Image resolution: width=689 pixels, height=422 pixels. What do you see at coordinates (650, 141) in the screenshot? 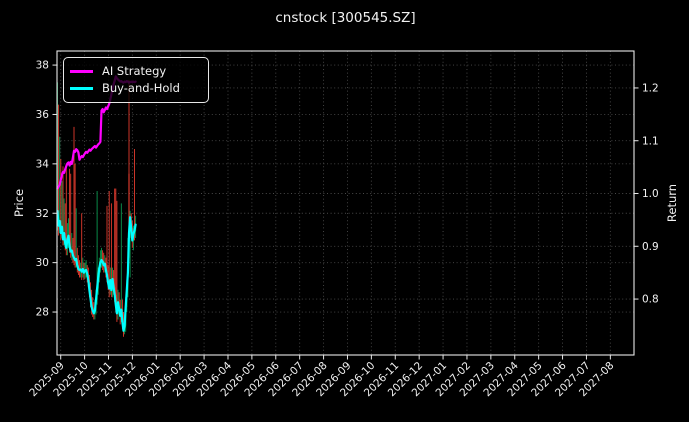
I see `return-tick-label: 1.1` at bounding box center [650, 141].